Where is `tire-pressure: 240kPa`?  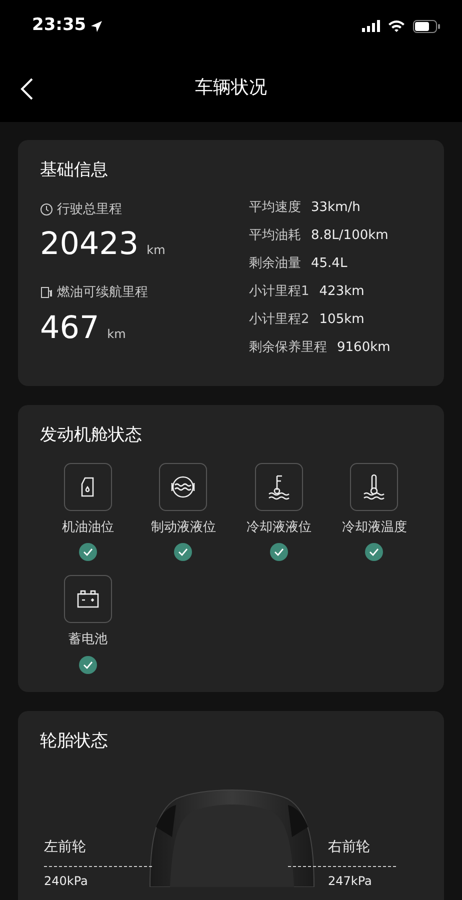
tire-pressure: 240kPa is located at coordinates (66, 880).